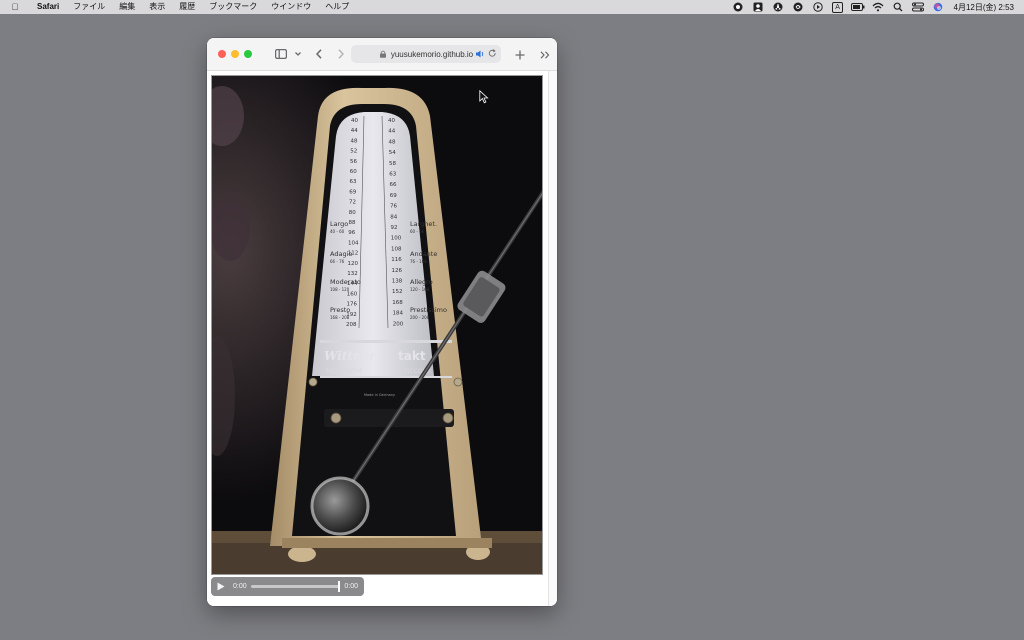  What do you see at coordinates (418, 261) in the screenshot?
I see `tempo-range-right: 76 - 108` at bounding box center [418, 261].